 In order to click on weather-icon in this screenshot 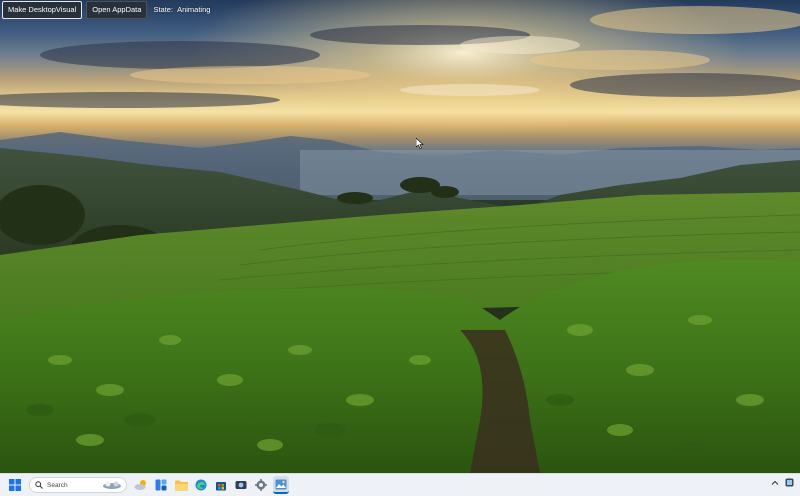, I will do `click(141, 485)`.